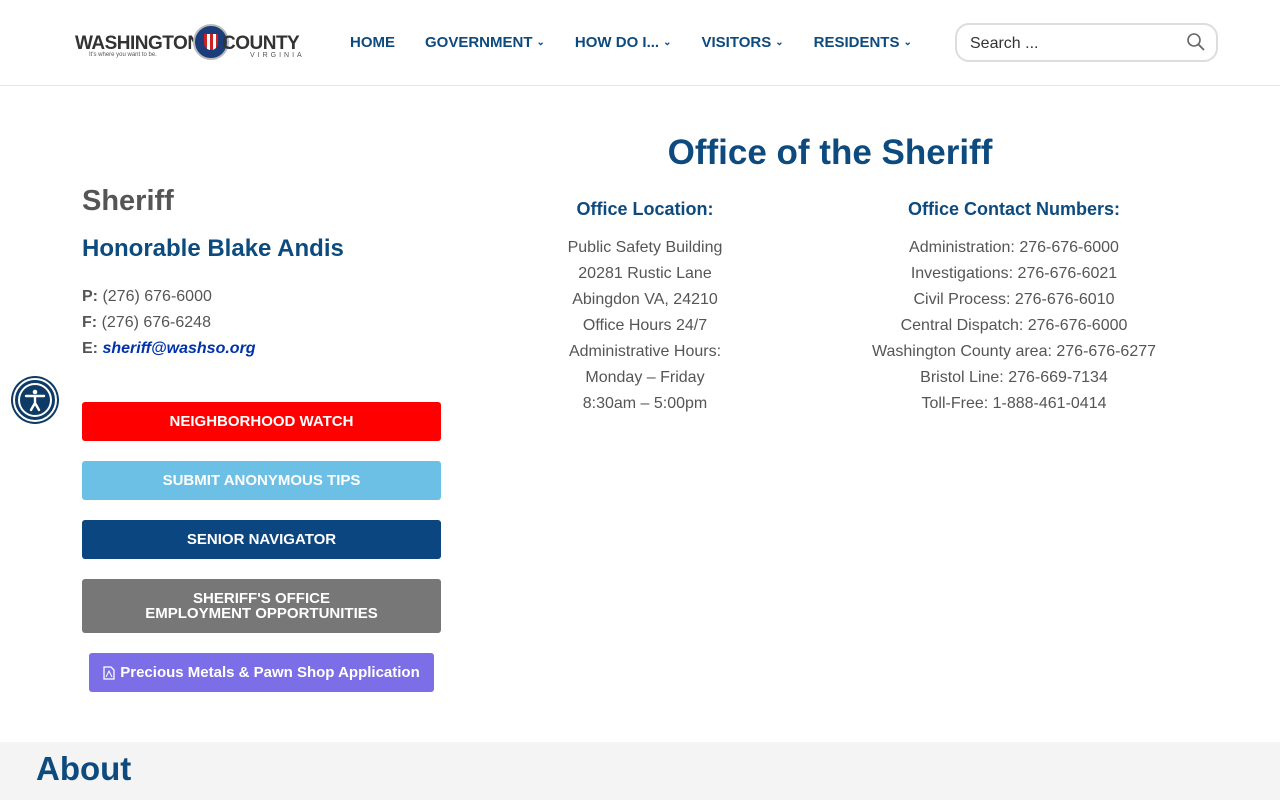 This screenshot has height=800, width=1280. Describe the element at coordinates (1014, 273) in the screenshot. I see `contact-line: Investigations: 276-676-6021` at that location.